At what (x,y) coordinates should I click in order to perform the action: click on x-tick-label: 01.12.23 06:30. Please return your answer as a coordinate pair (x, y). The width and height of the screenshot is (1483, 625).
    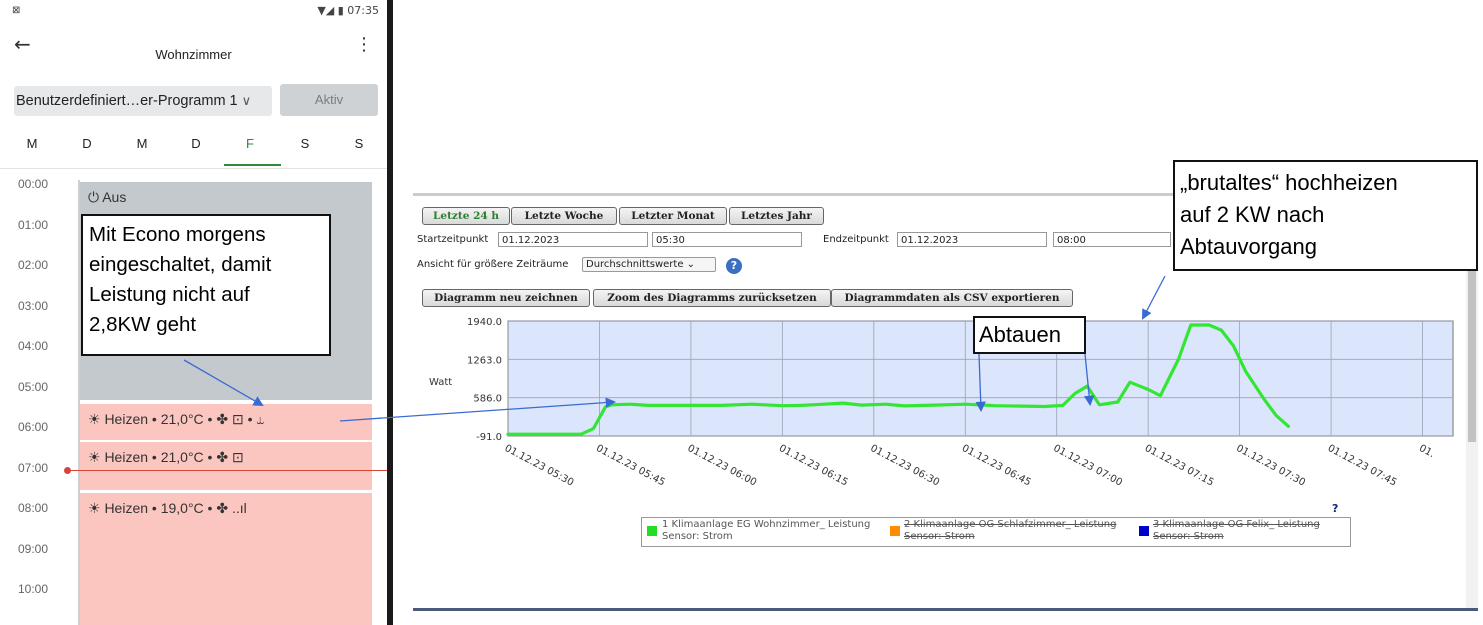
    Looking at the image, I should click on (904, 466).